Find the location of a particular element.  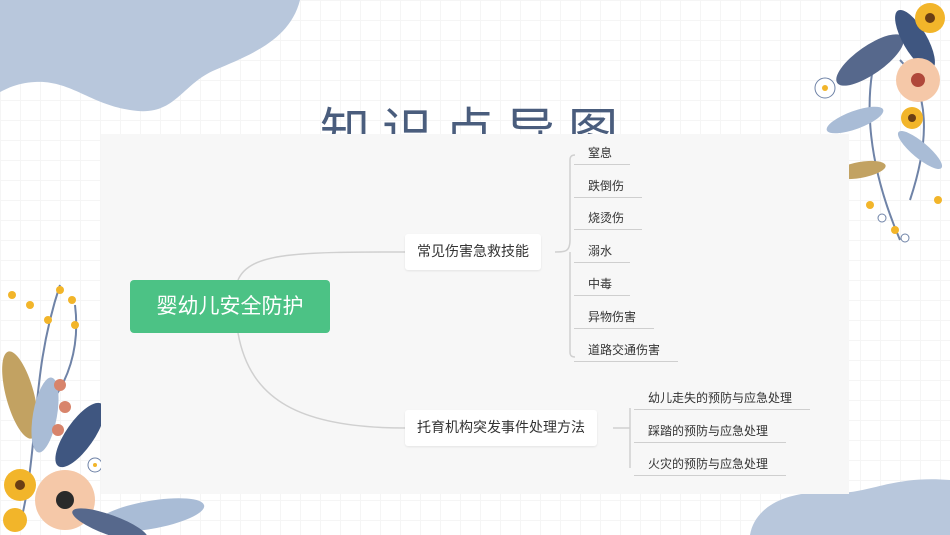

mindmap-branch-emergency-handling: 托育机构突发事件处理方法 is located at coordinates (501, 428).